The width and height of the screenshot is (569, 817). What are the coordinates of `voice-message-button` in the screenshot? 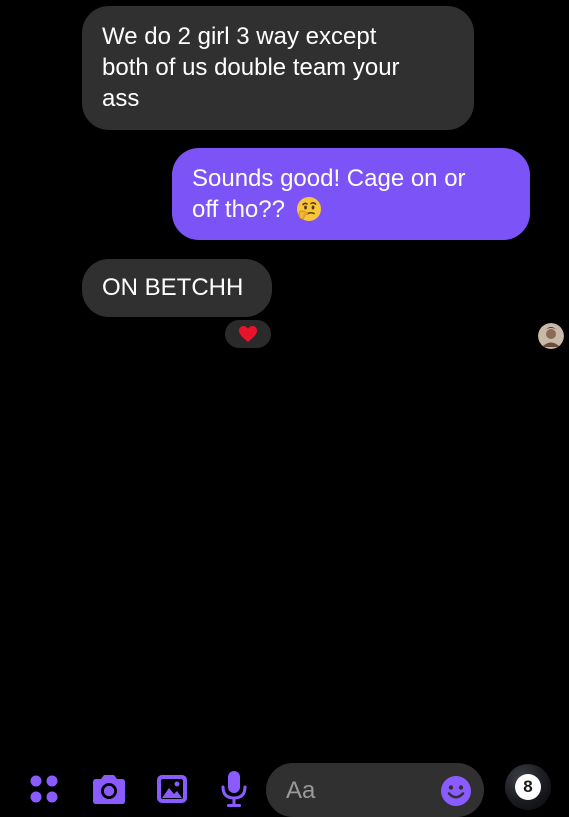 It's located at (234, 789).